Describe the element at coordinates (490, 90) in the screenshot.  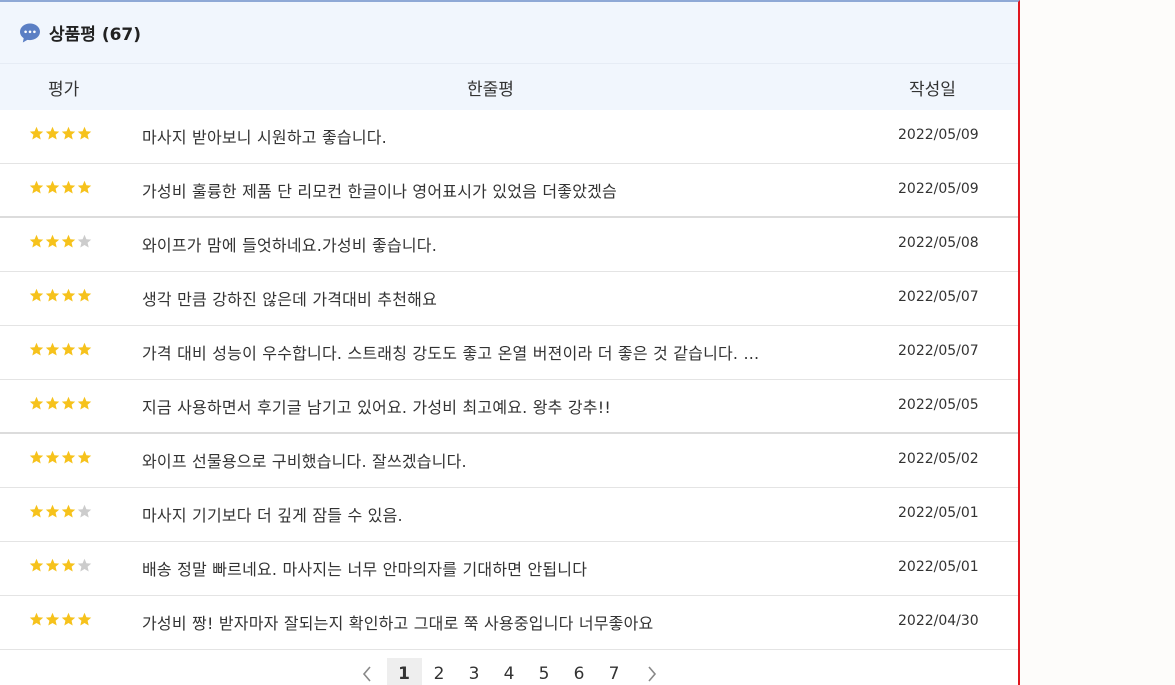
I see `column-header-review: 한줄평` at that location.